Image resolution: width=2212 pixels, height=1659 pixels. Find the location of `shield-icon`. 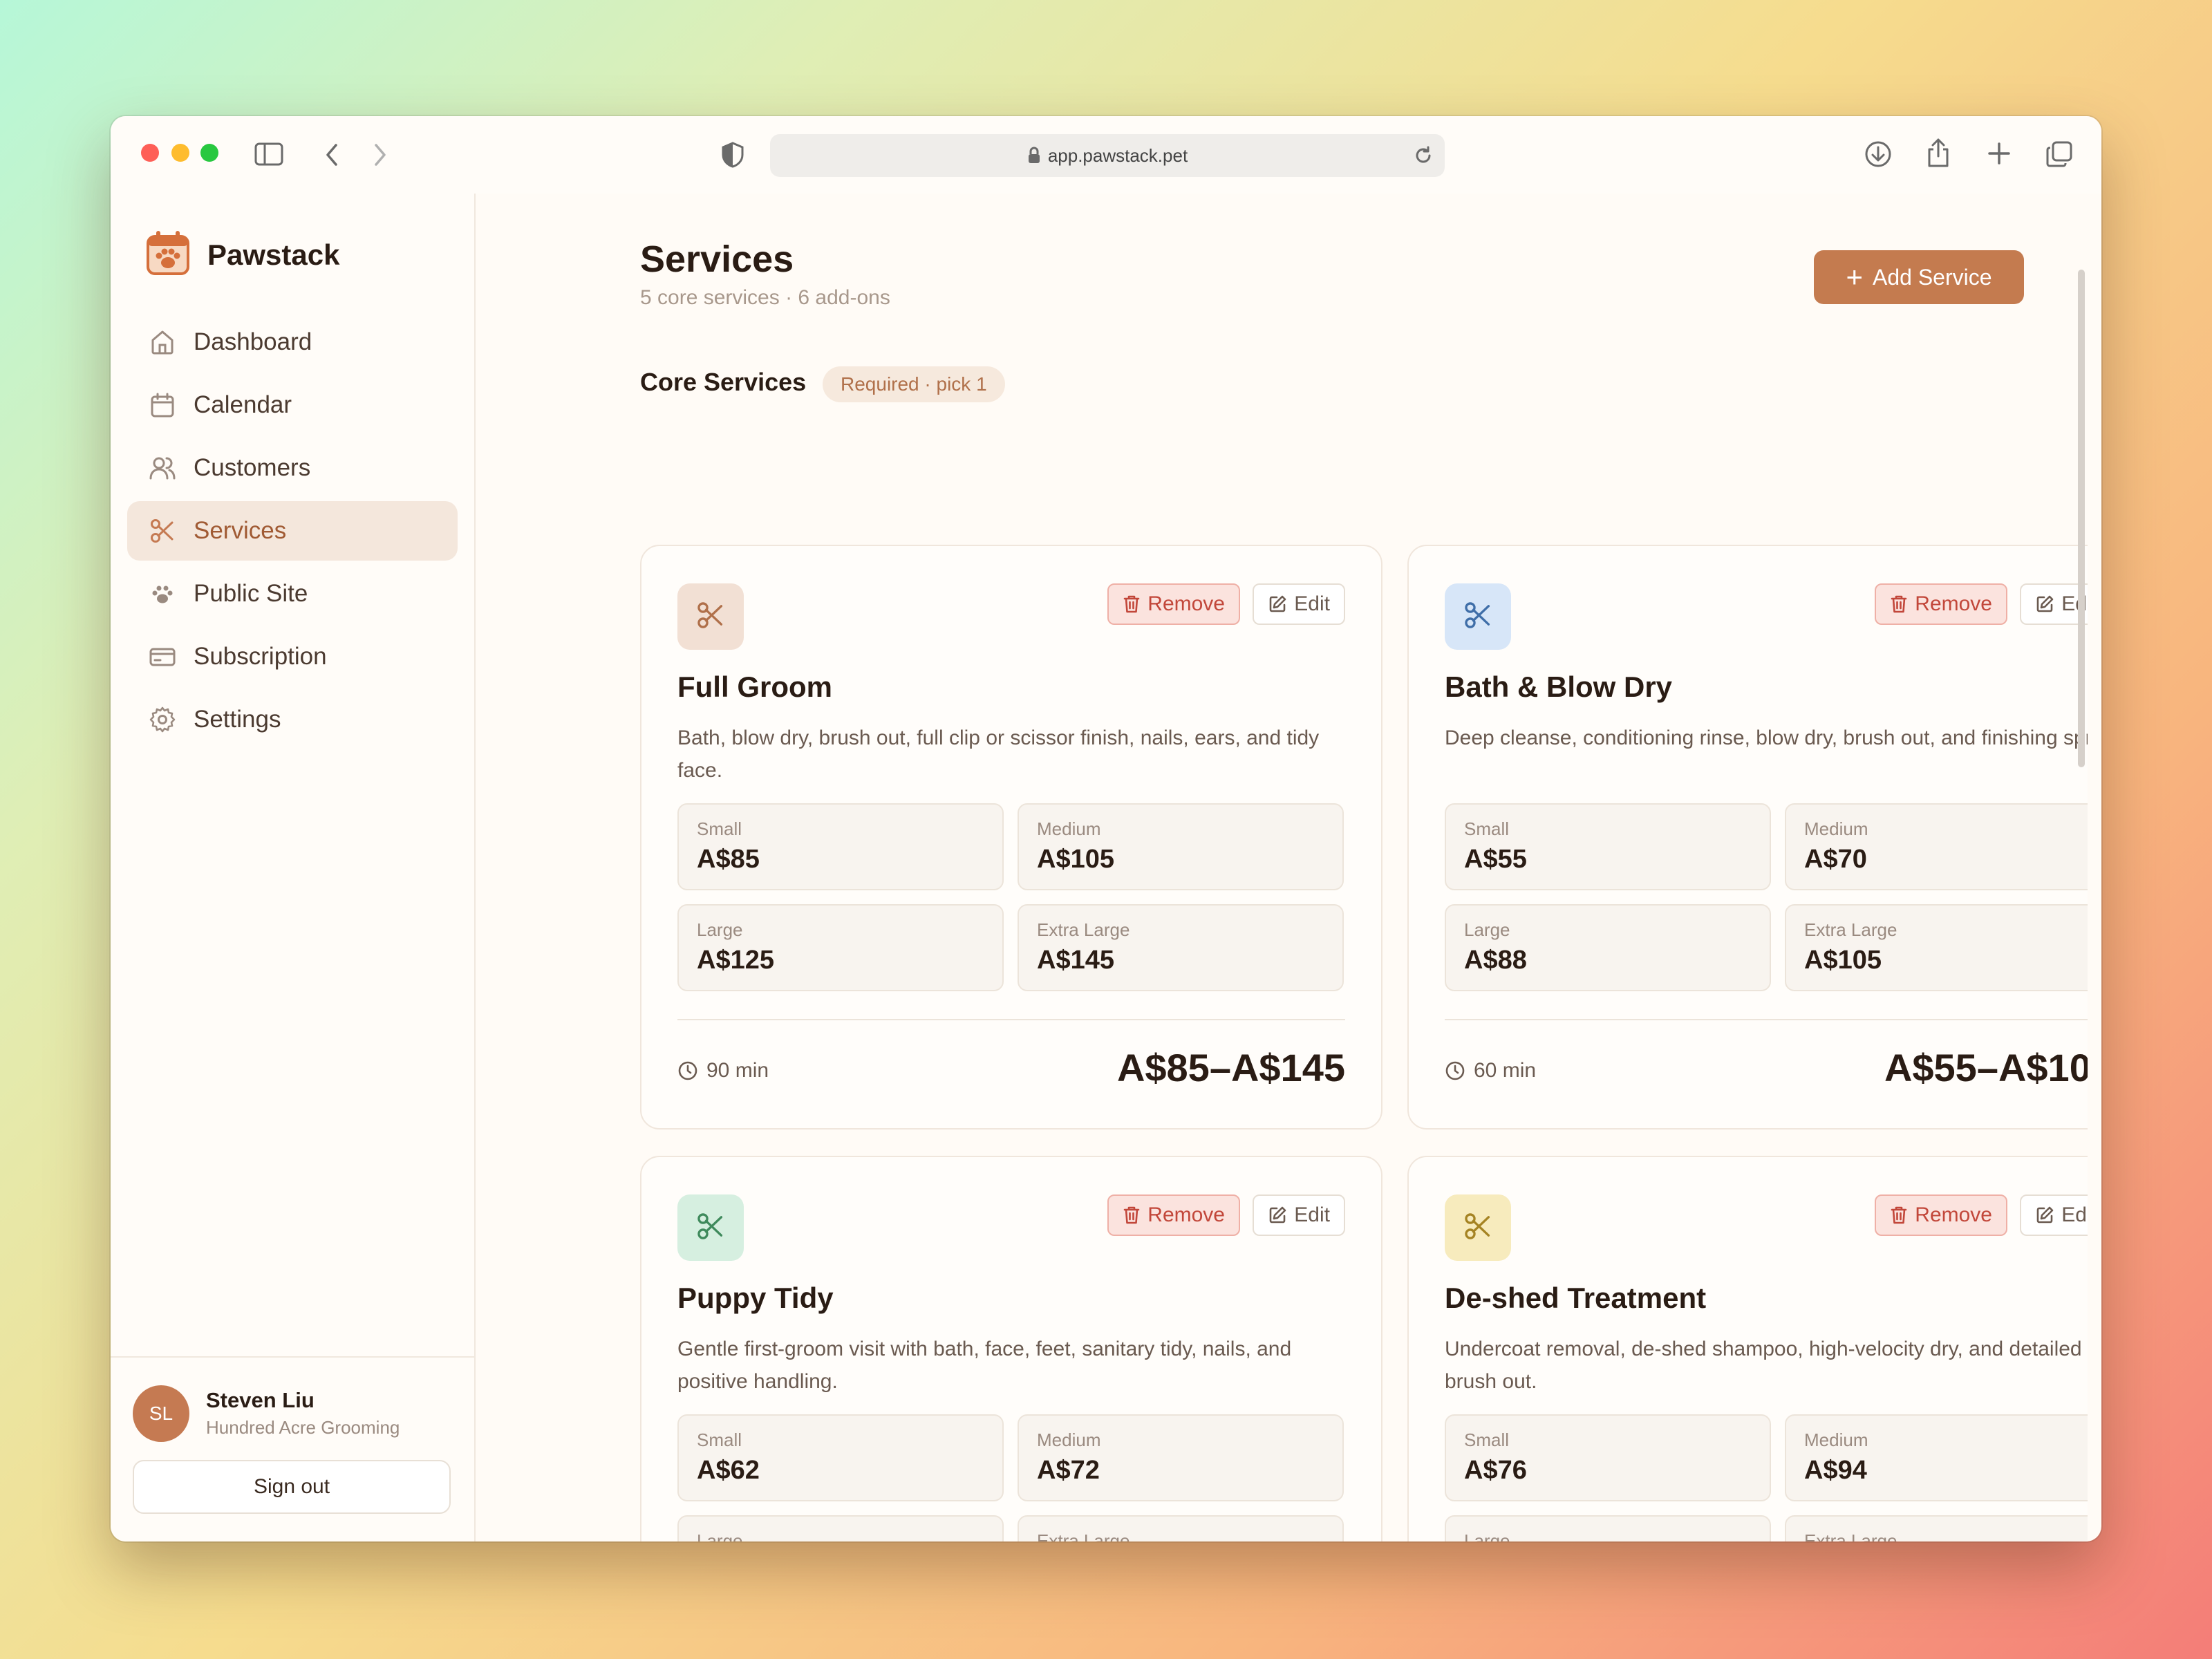

shield-icon is located at coordinates (732, 156).